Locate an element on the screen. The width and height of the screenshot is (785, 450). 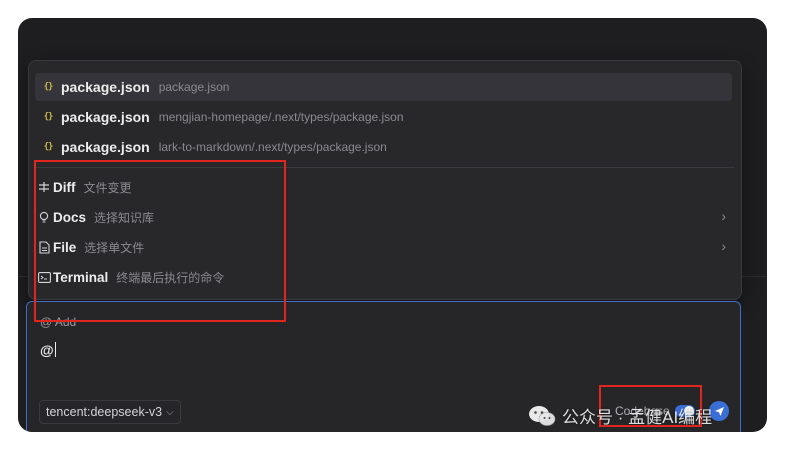
menu-item-label: Terminal is located at coordinates (81, 277).